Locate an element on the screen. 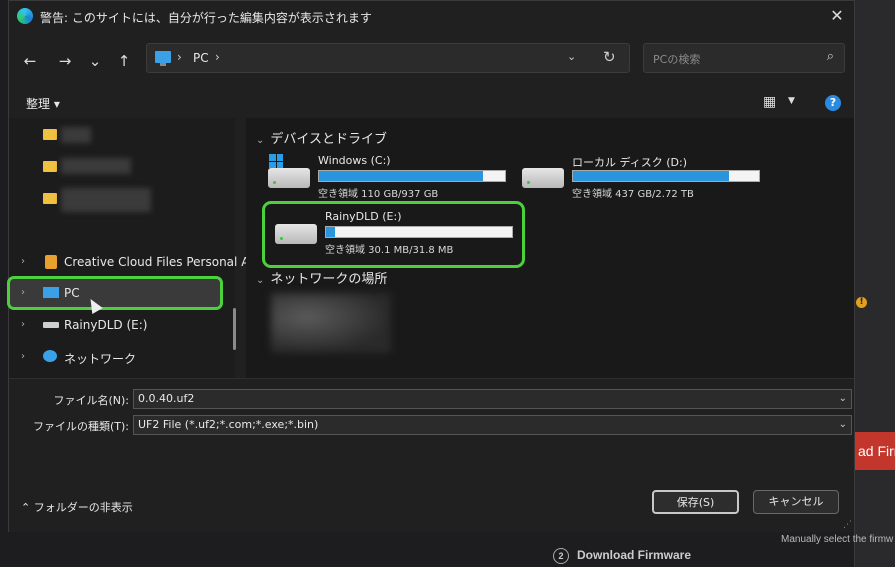 Image resolution: width=895 pixels, height=567 pixels. drive-name: ローカル ディスク (D:) is located at coordinates (629, 162).